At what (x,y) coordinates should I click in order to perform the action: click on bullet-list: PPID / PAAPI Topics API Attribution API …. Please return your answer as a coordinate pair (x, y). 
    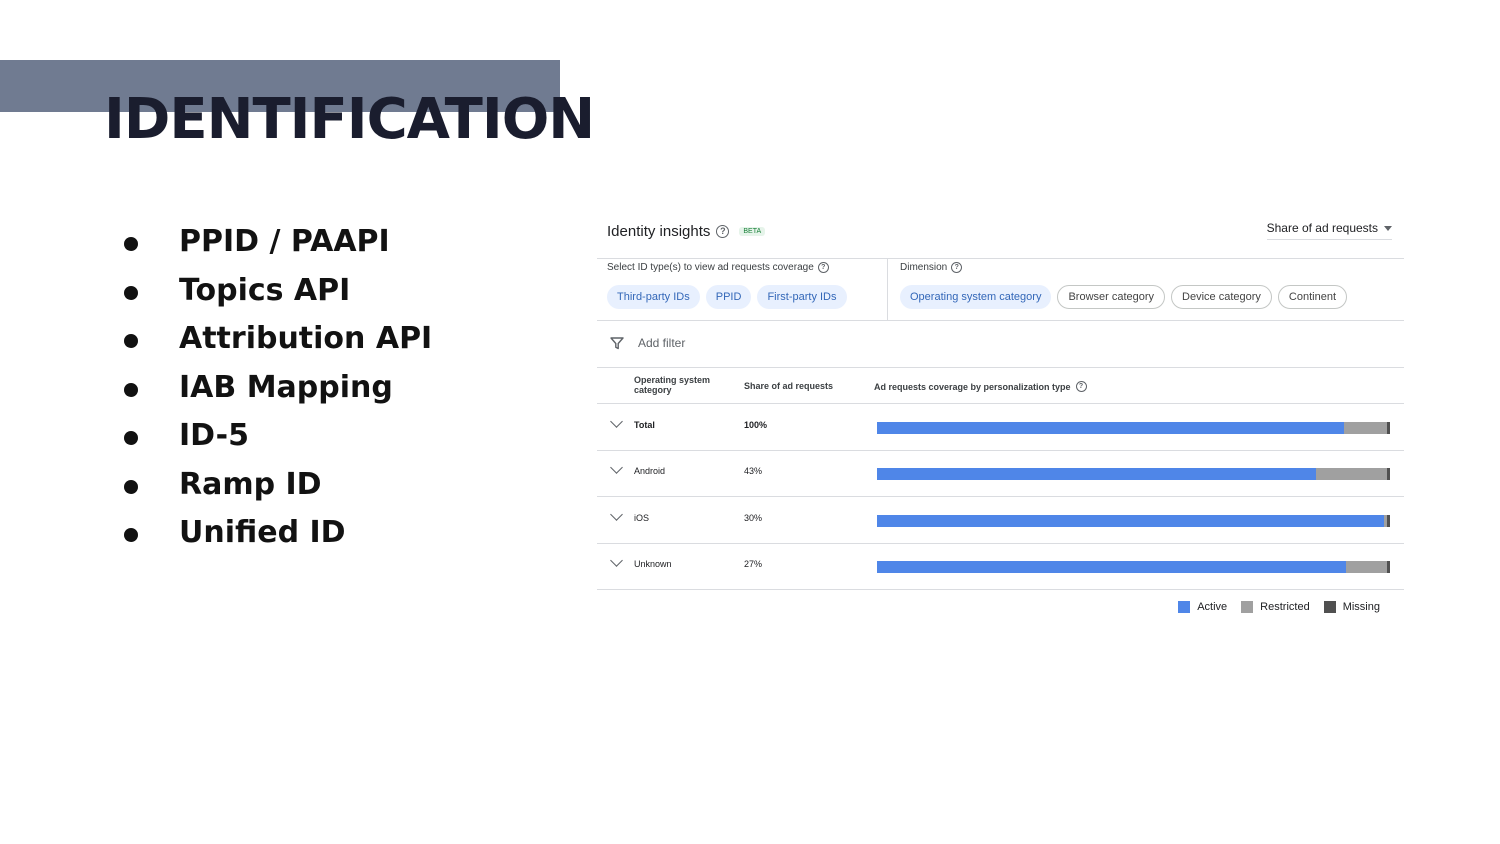
    Looking at the image, I should click on (278, 388).